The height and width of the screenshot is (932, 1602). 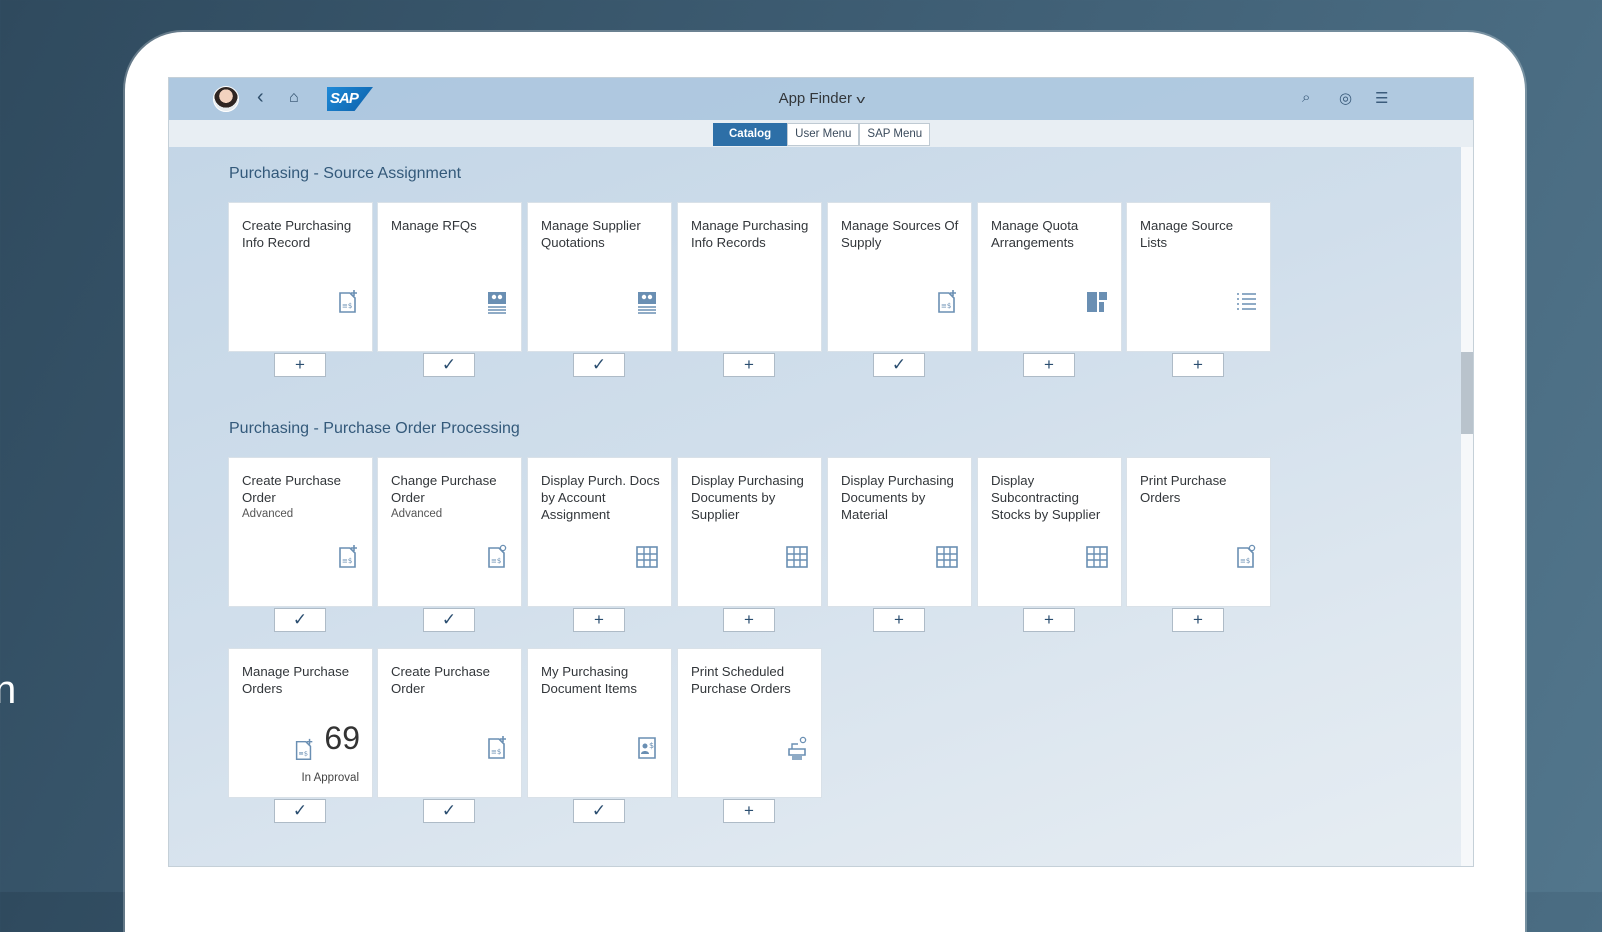 What do you see at coordinates (330, 778) in the screenshot?
I see `kpi-label: In Approval` at bounding box center [330, 778].